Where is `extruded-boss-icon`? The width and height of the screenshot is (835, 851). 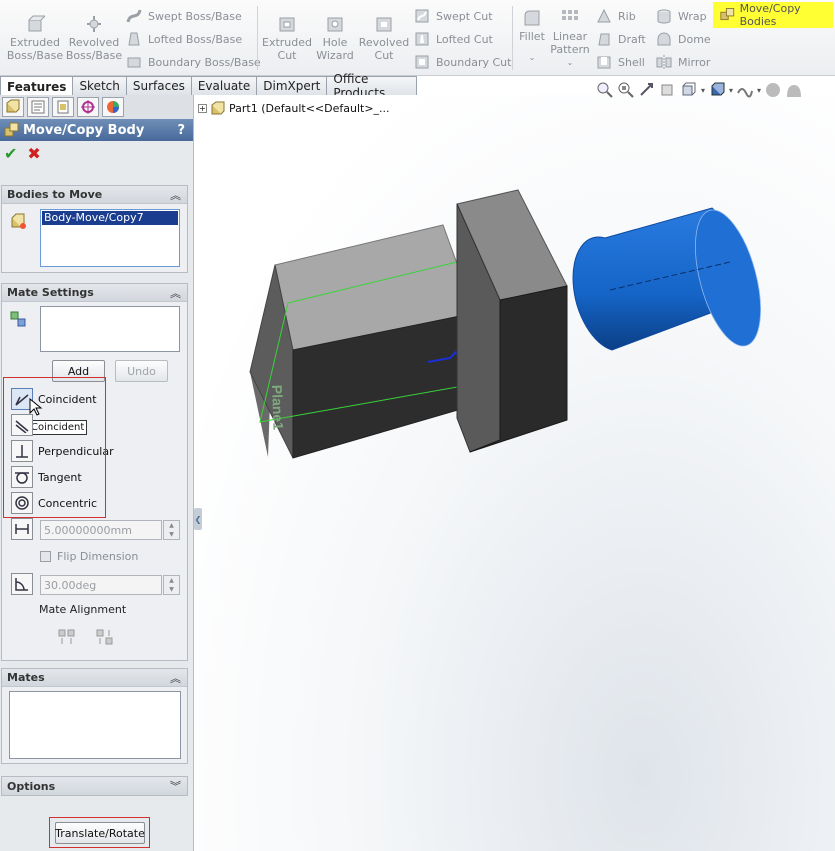 extruded-boss-icon is located at coordinates (36, 23).